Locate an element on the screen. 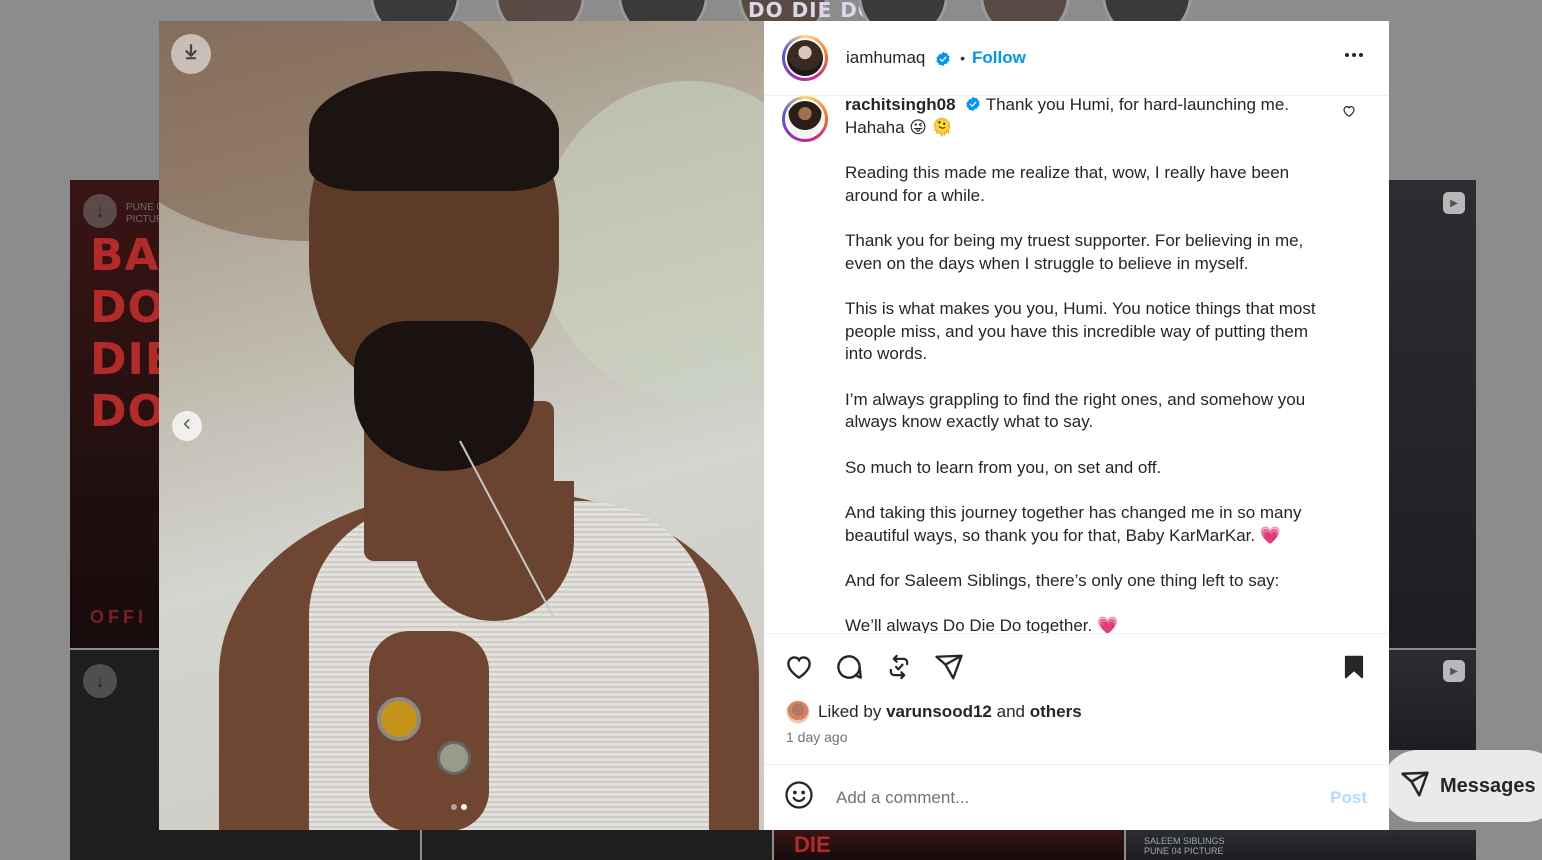 Image resolution: width=1542 pixels, height=860 pixels. previous-slide-button is located at coordinates (187, 426).